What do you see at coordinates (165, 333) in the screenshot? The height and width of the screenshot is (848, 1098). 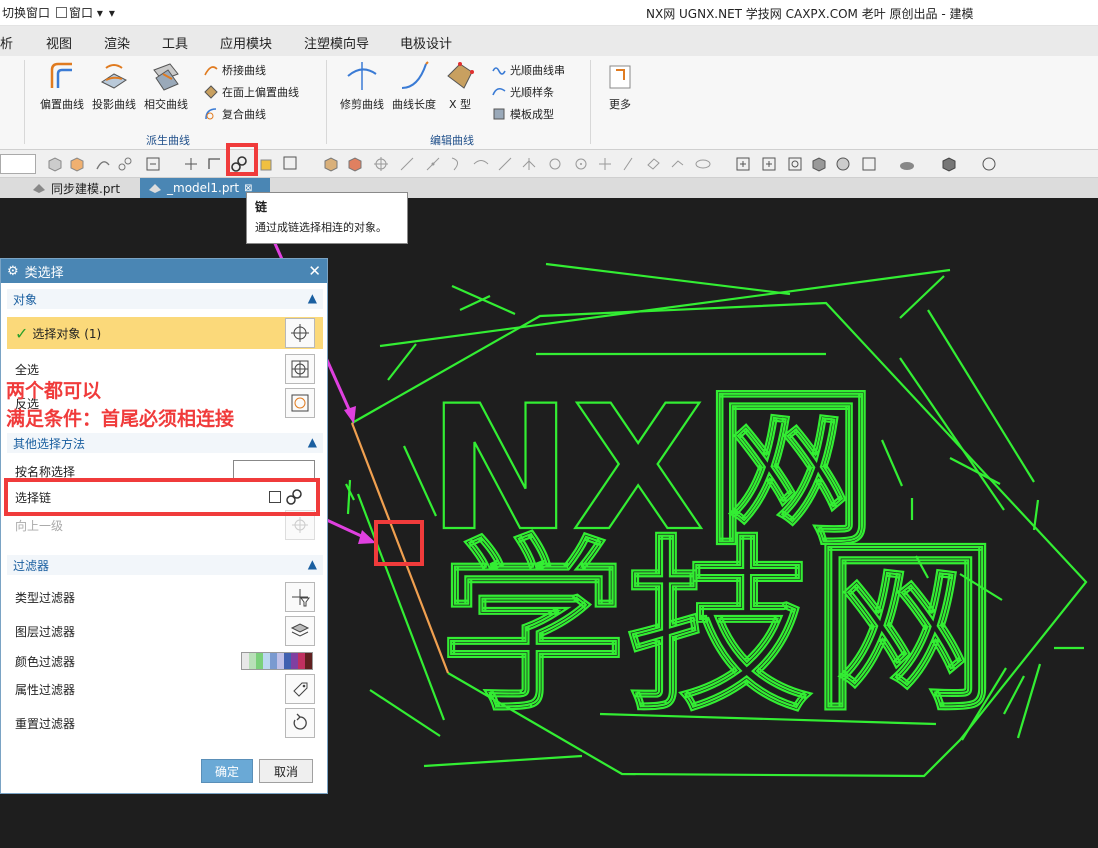 I see `select-object-row: ✓ 选择对象 (1)` at bounding box center [165, 333].